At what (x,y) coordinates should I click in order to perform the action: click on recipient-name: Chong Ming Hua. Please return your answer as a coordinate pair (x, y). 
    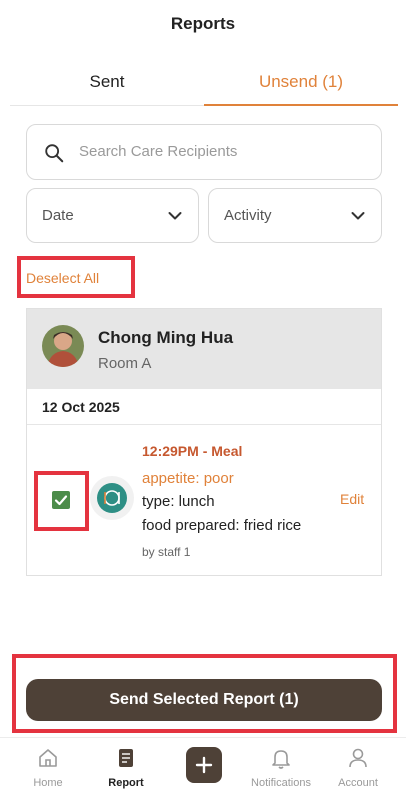
    Looking at the image, I should click on (166, 337).